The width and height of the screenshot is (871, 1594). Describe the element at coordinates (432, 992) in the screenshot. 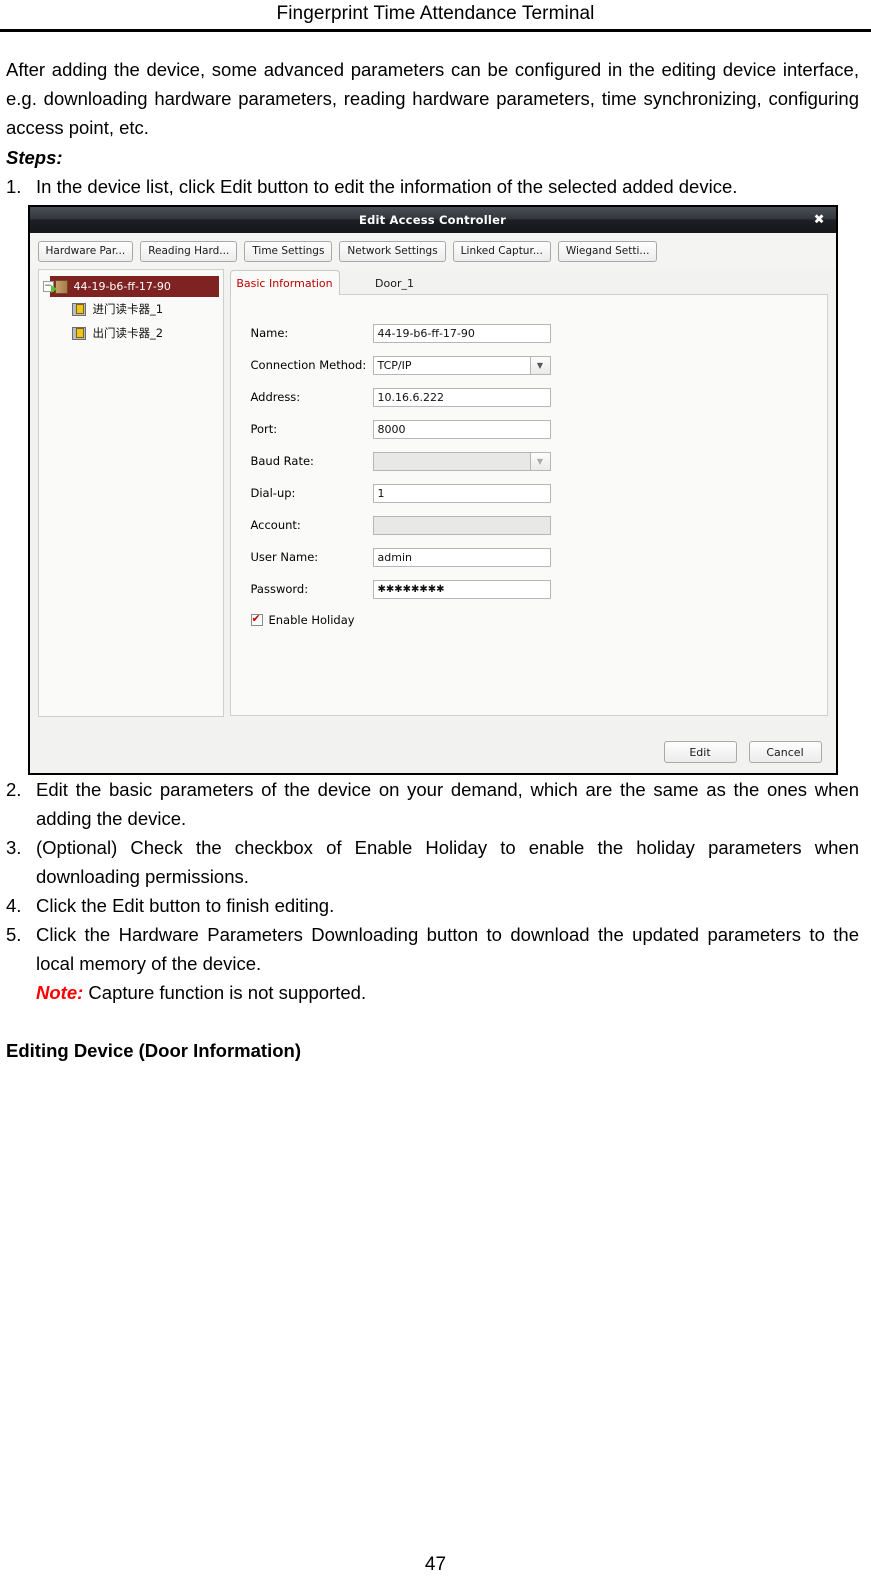

I see `note-line: Note: Capture function is not supported.` at that location.